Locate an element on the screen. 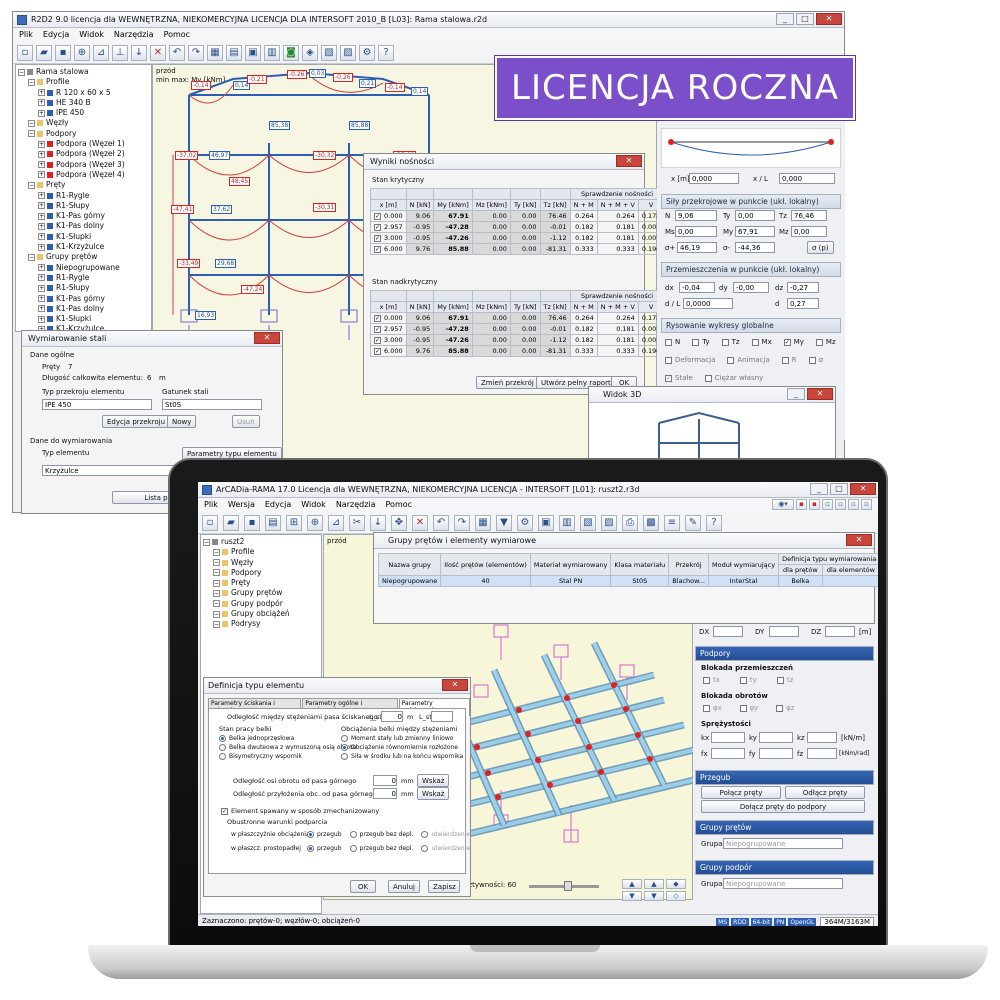  r2-tree-item: − Profile is located at coordinates (83, 82).